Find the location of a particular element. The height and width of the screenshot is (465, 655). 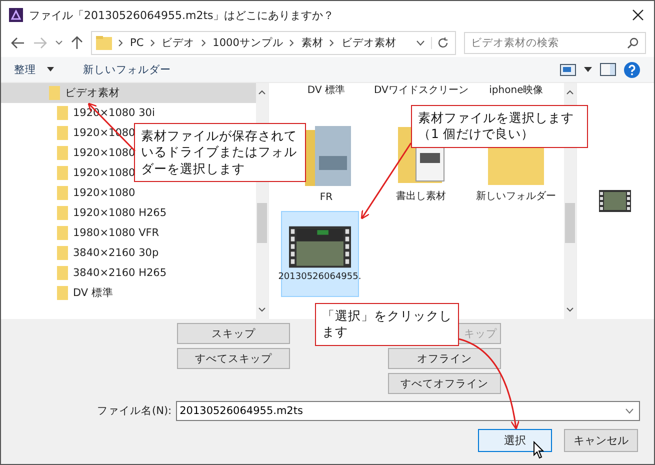

tree-item: DV 標準 is located at coordinates (58, 293).